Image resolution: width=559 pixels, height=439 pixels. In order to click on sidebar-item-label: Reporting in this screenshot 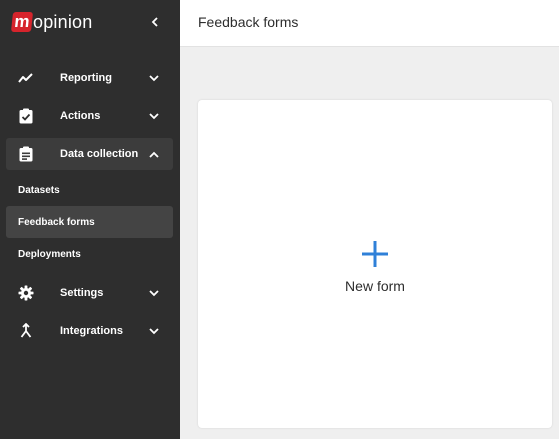, I will do `click(86, 78)`.